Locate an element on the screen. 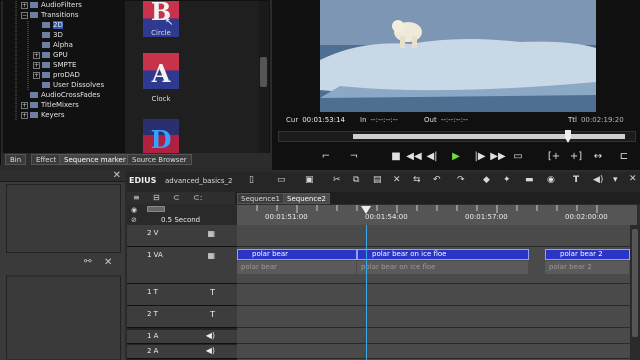 This screenshot has width=640, height=360. timeline-scrollbar is located at coordinates (635, 292).